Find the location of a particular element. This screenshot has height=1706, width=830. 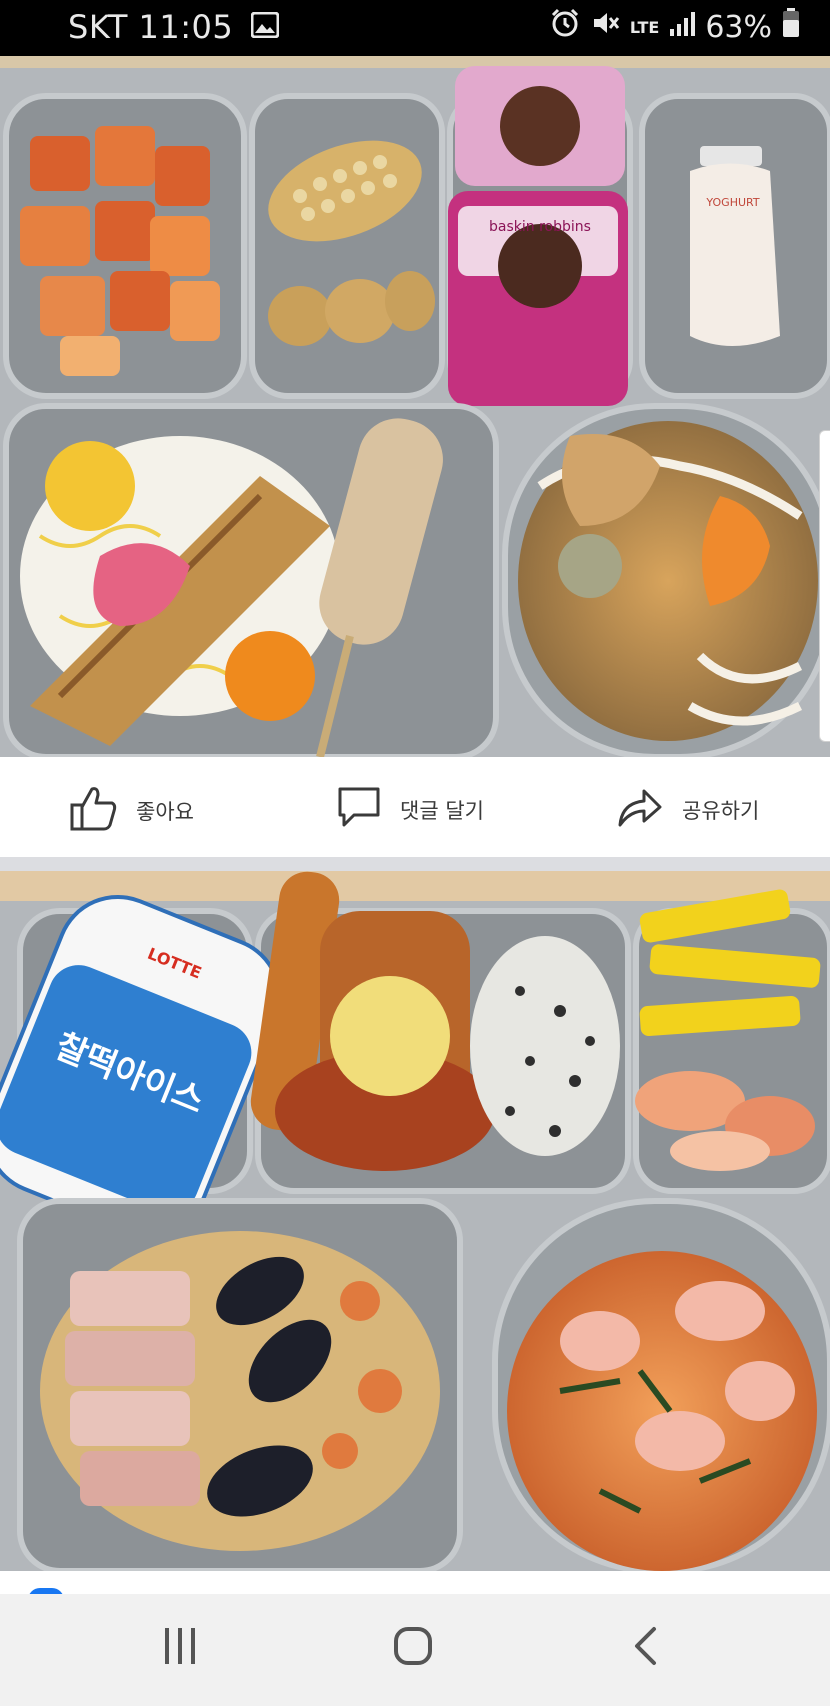

mute-icon is located at coordinates (605, 27).